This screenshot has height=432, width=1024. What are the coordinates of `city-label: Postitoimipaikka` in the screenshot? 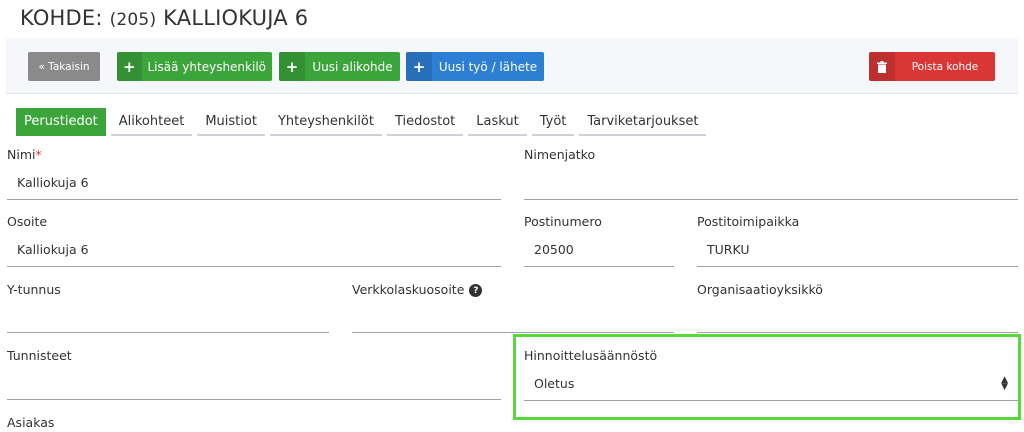 It's located at (748, 221).